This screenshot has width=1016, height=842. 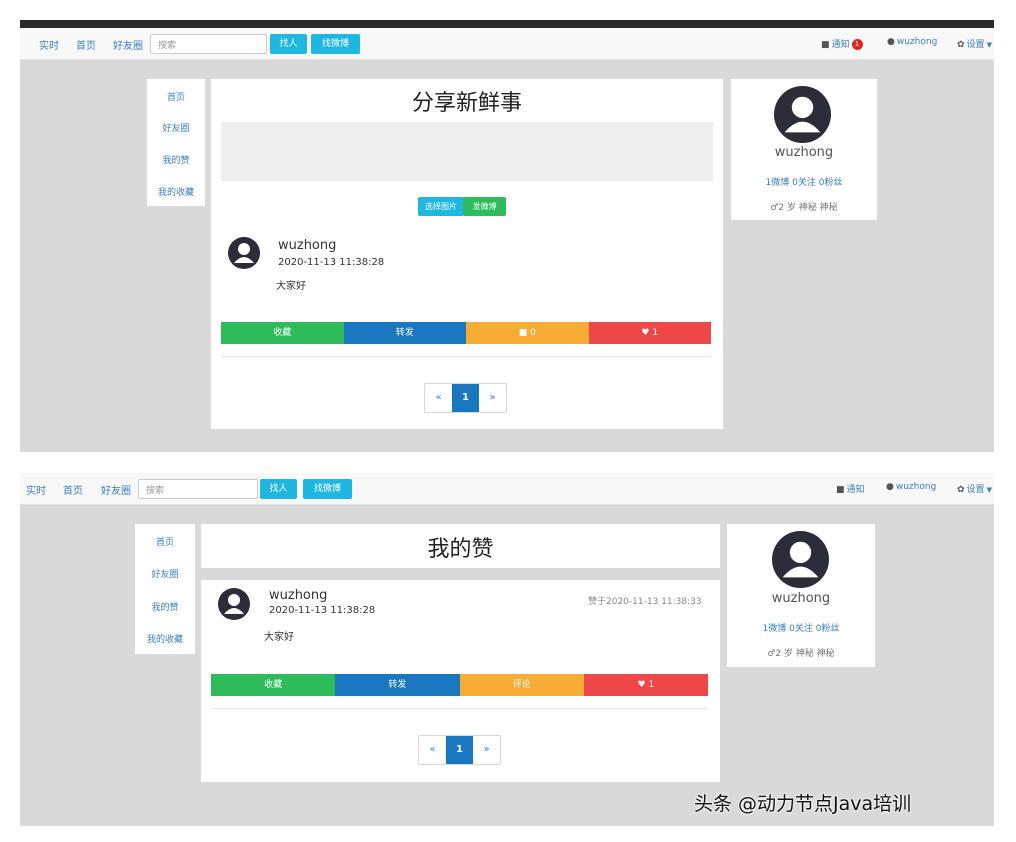 I want to click on post-action-bar: 收藏 转发 评论 ♥ 1, so click(x=459, y=685).